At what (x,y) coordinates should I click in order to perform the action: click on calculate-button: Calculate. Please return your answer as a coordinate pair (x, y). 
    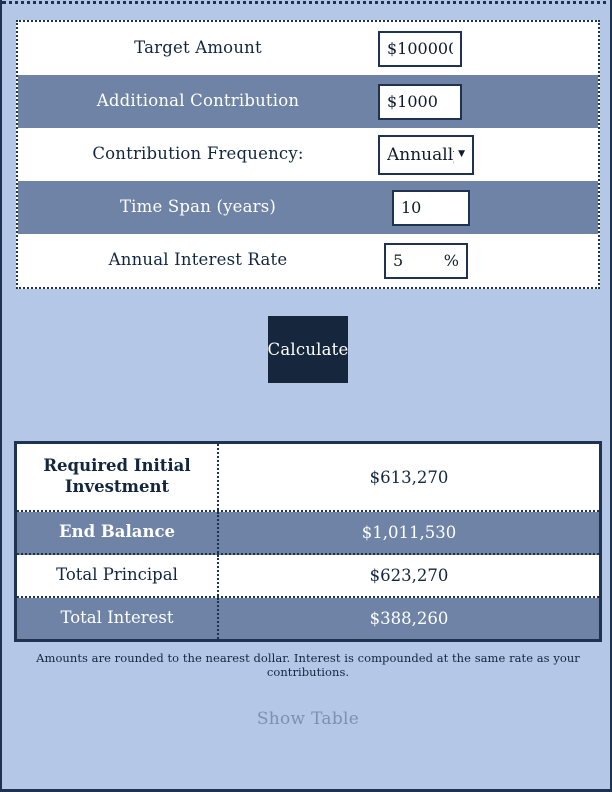
    Looking at the image, I should click on (308, 349).